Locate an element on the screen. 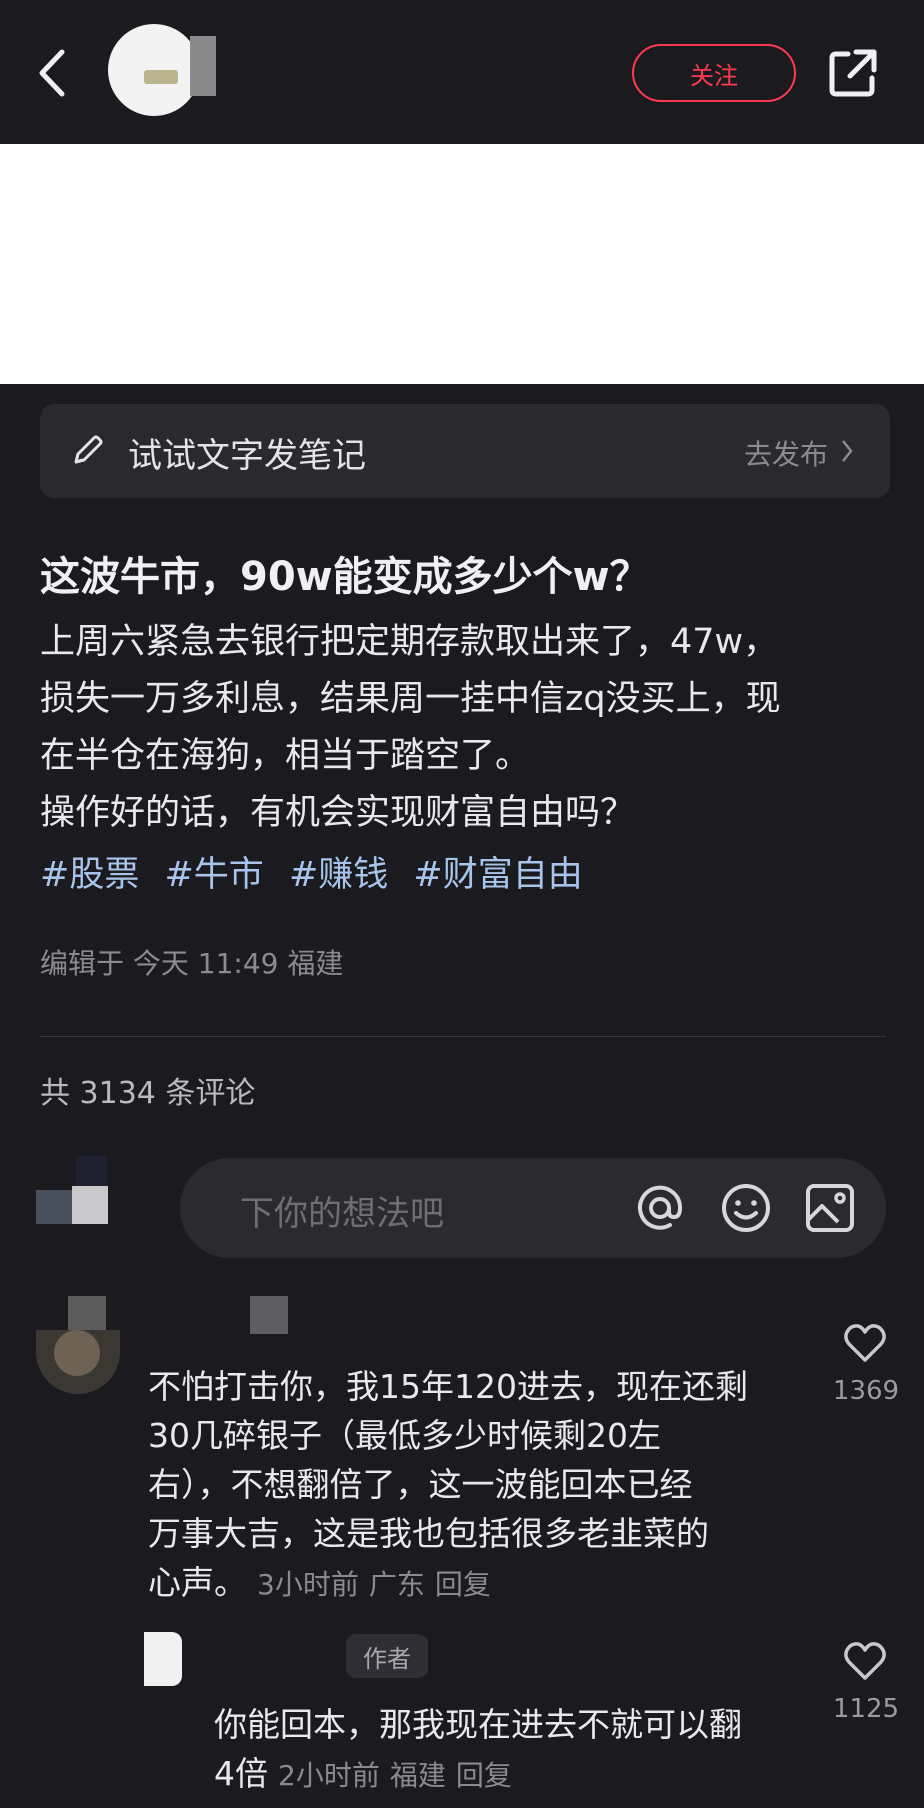 Image resolution: width=924 pixels, height=1808 pixels. post-body-line: 操作好的话，有机会实现财富自由吗？ is located at coordinates (338, 813).